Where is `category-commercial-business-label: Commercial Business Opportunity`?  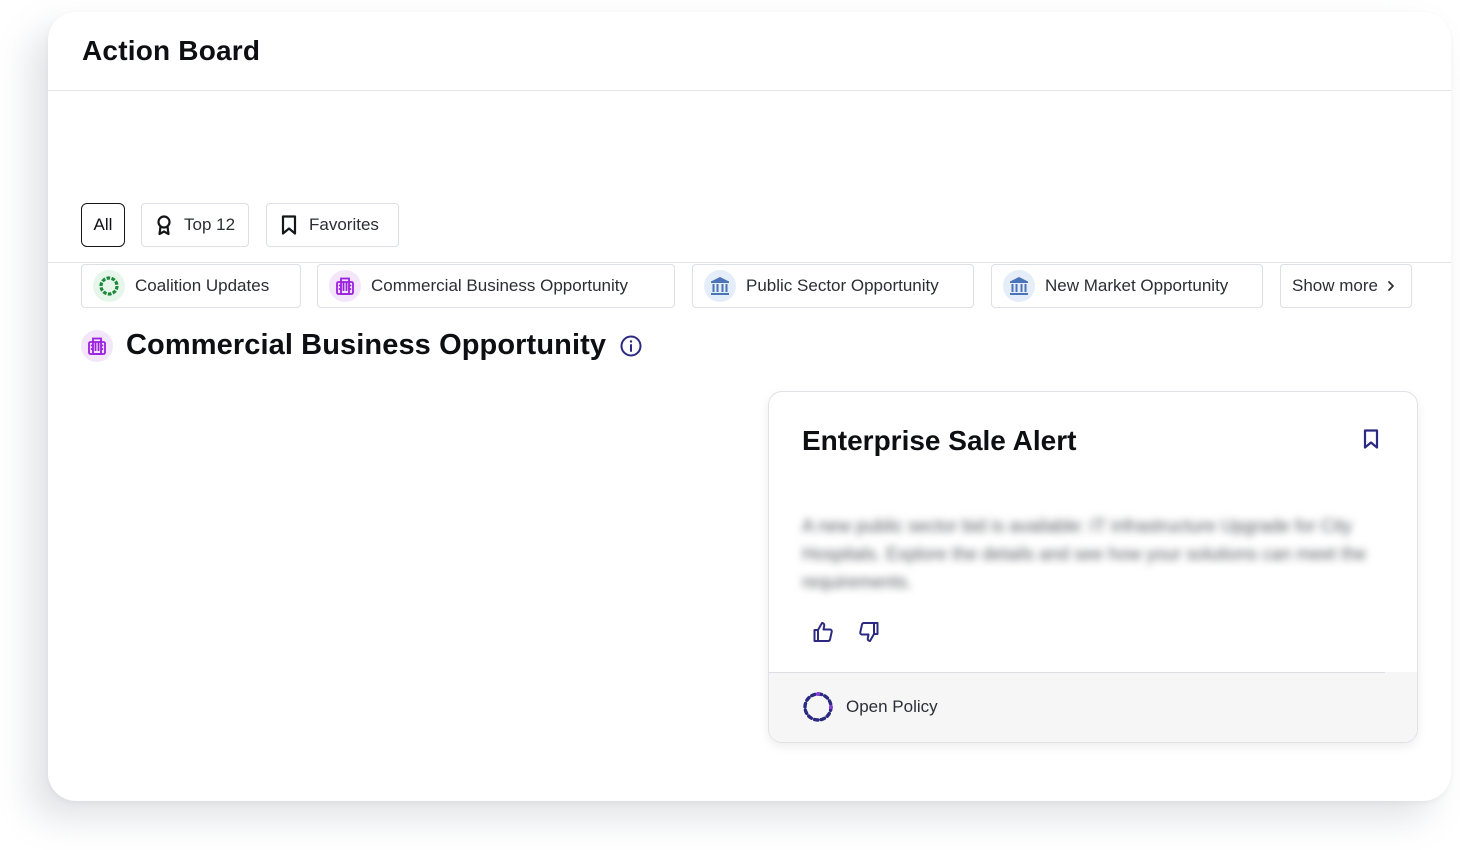
category-commercial-business-label: Commercial Business Opportunity is located at coordinates (499, 285).